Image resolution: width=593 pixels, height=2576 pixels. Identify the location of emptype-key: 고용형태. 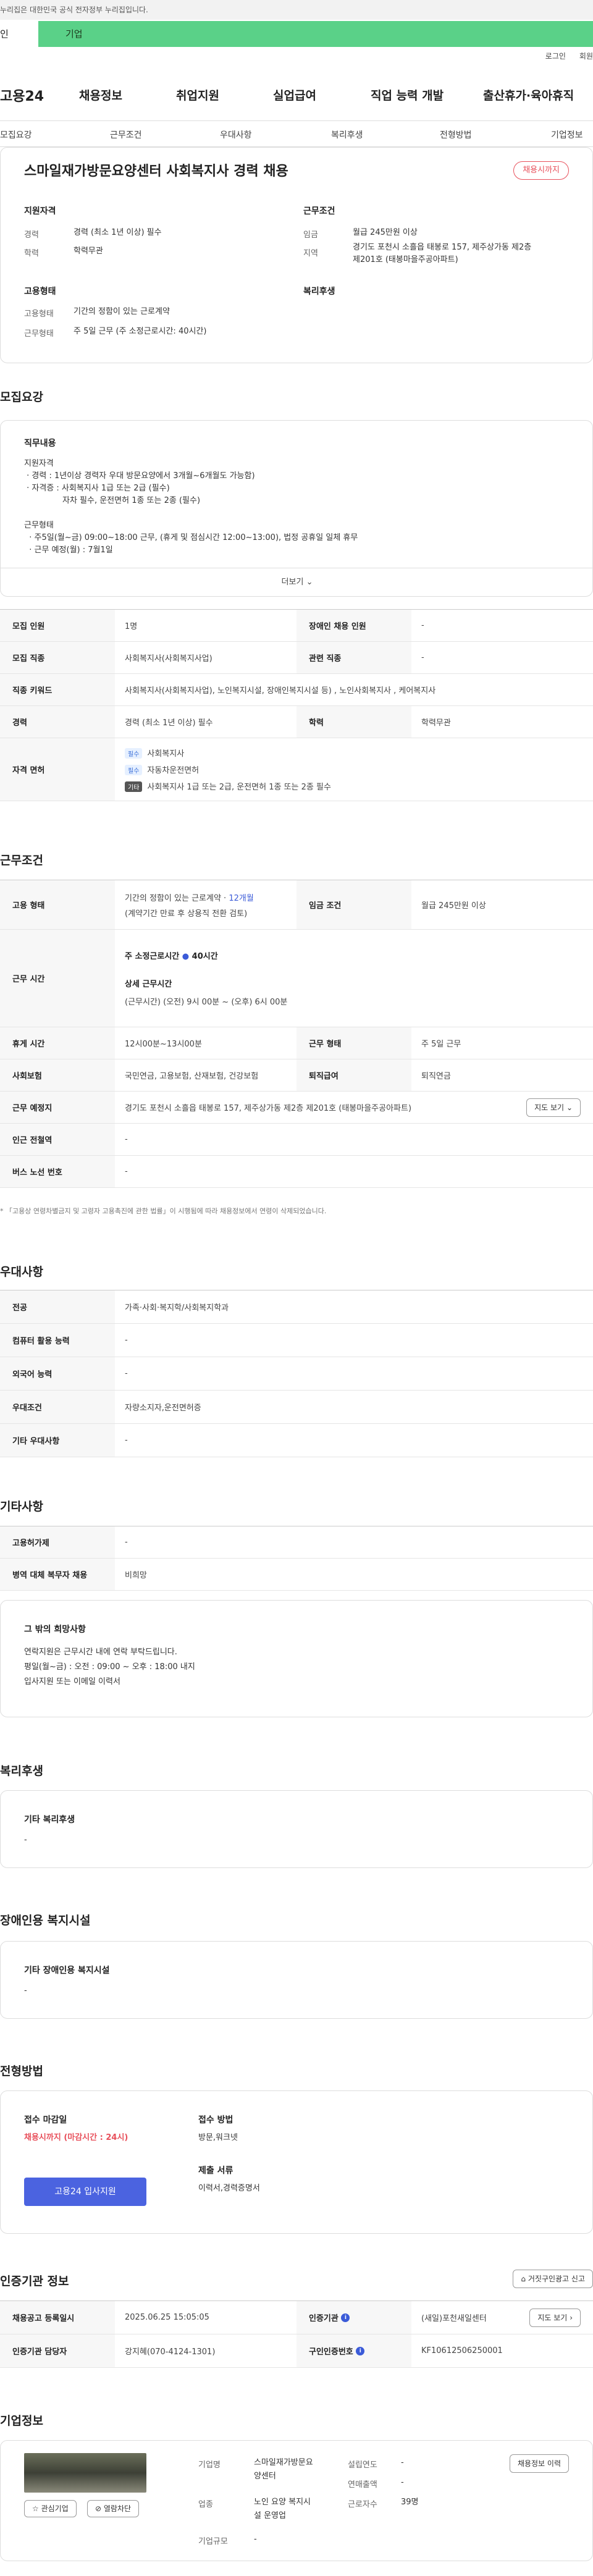
(39, 314).